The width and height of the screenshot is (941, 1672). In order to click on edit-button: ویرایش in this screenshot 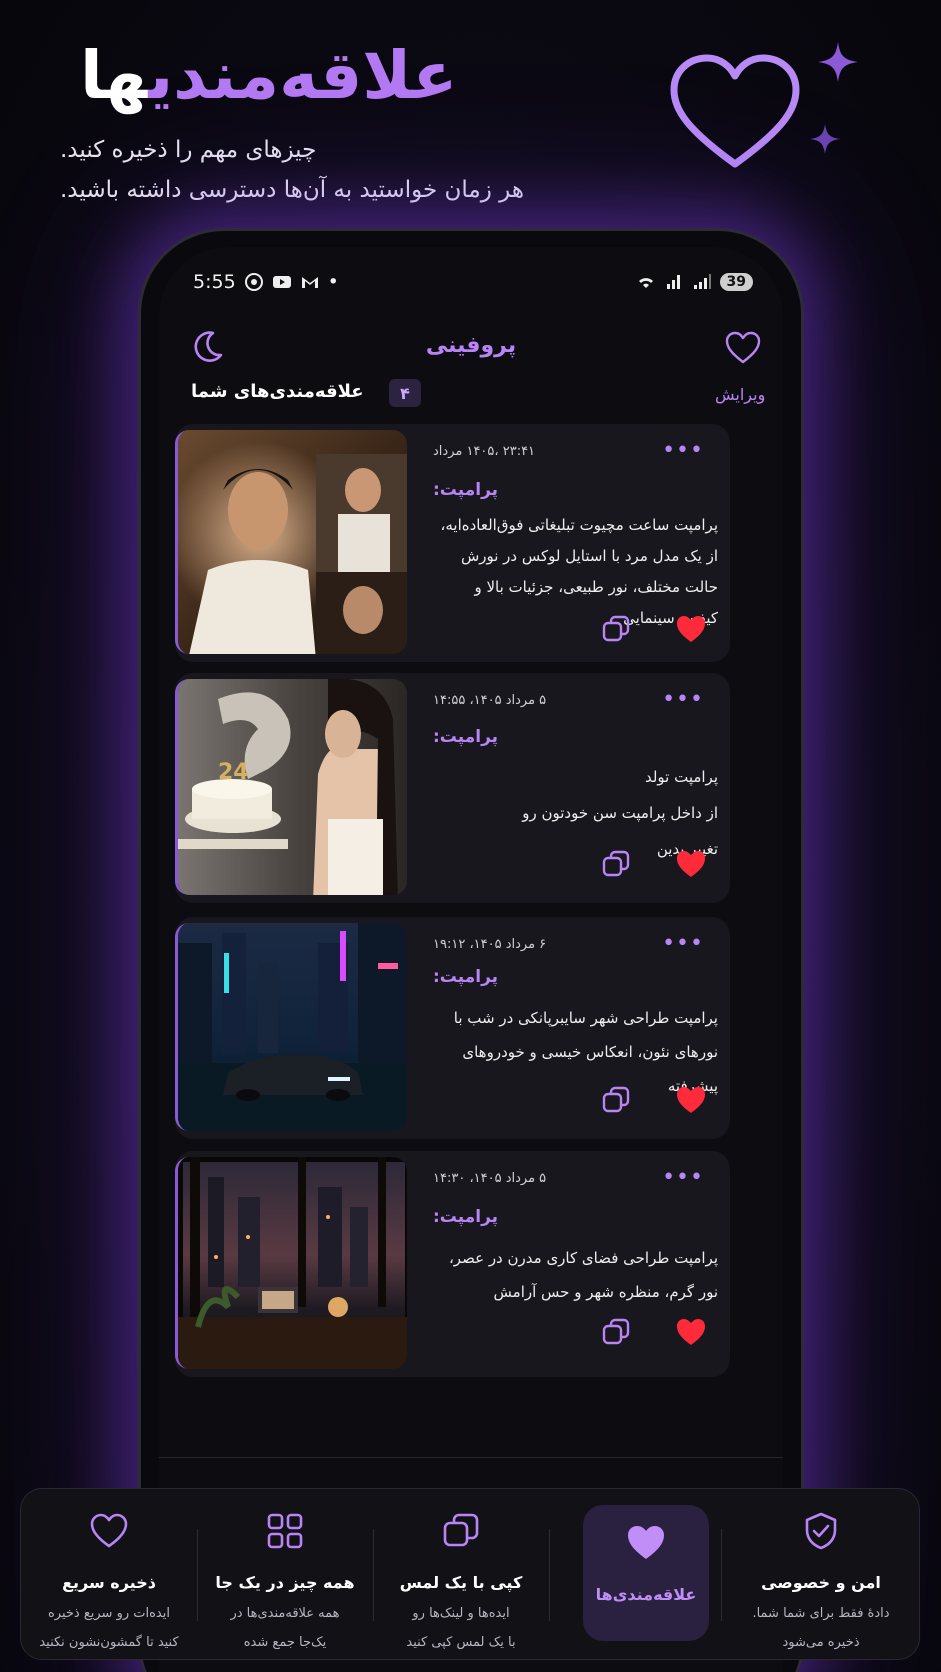, I will do `click(740, 394)`.